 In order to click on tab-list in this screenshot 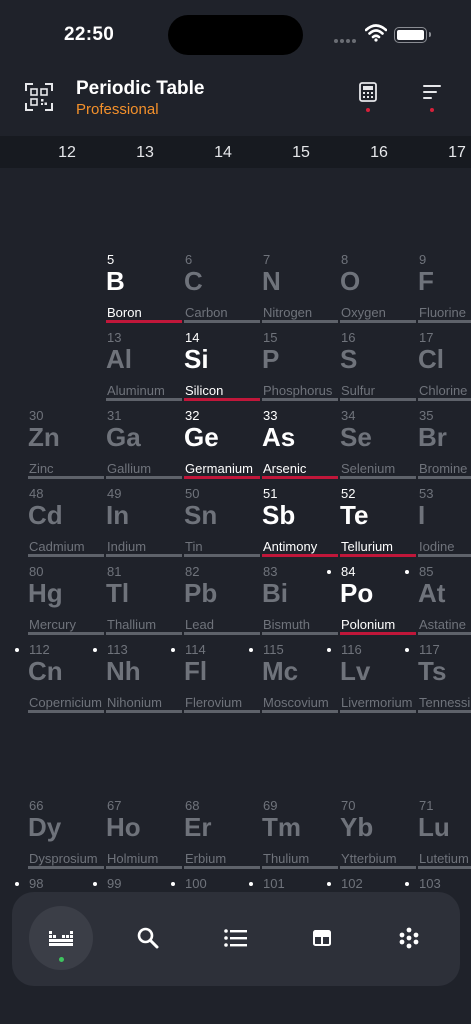, I will do `click(236, 938)`.